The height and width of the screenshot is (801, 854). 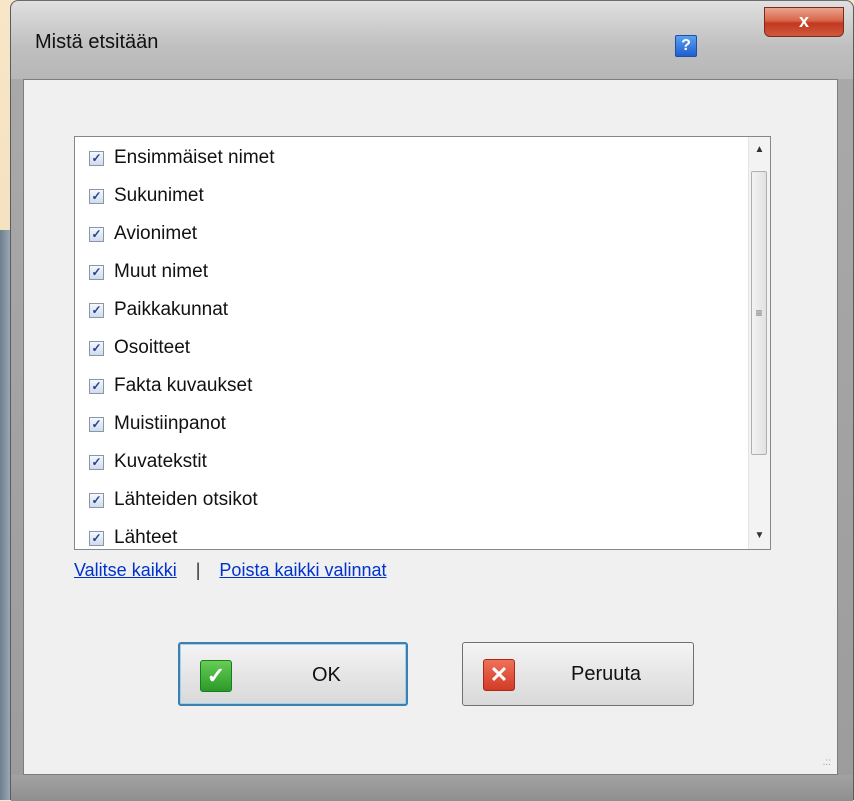 I want to click on scroll-thumb: ≡, so click(x=759, y=313).